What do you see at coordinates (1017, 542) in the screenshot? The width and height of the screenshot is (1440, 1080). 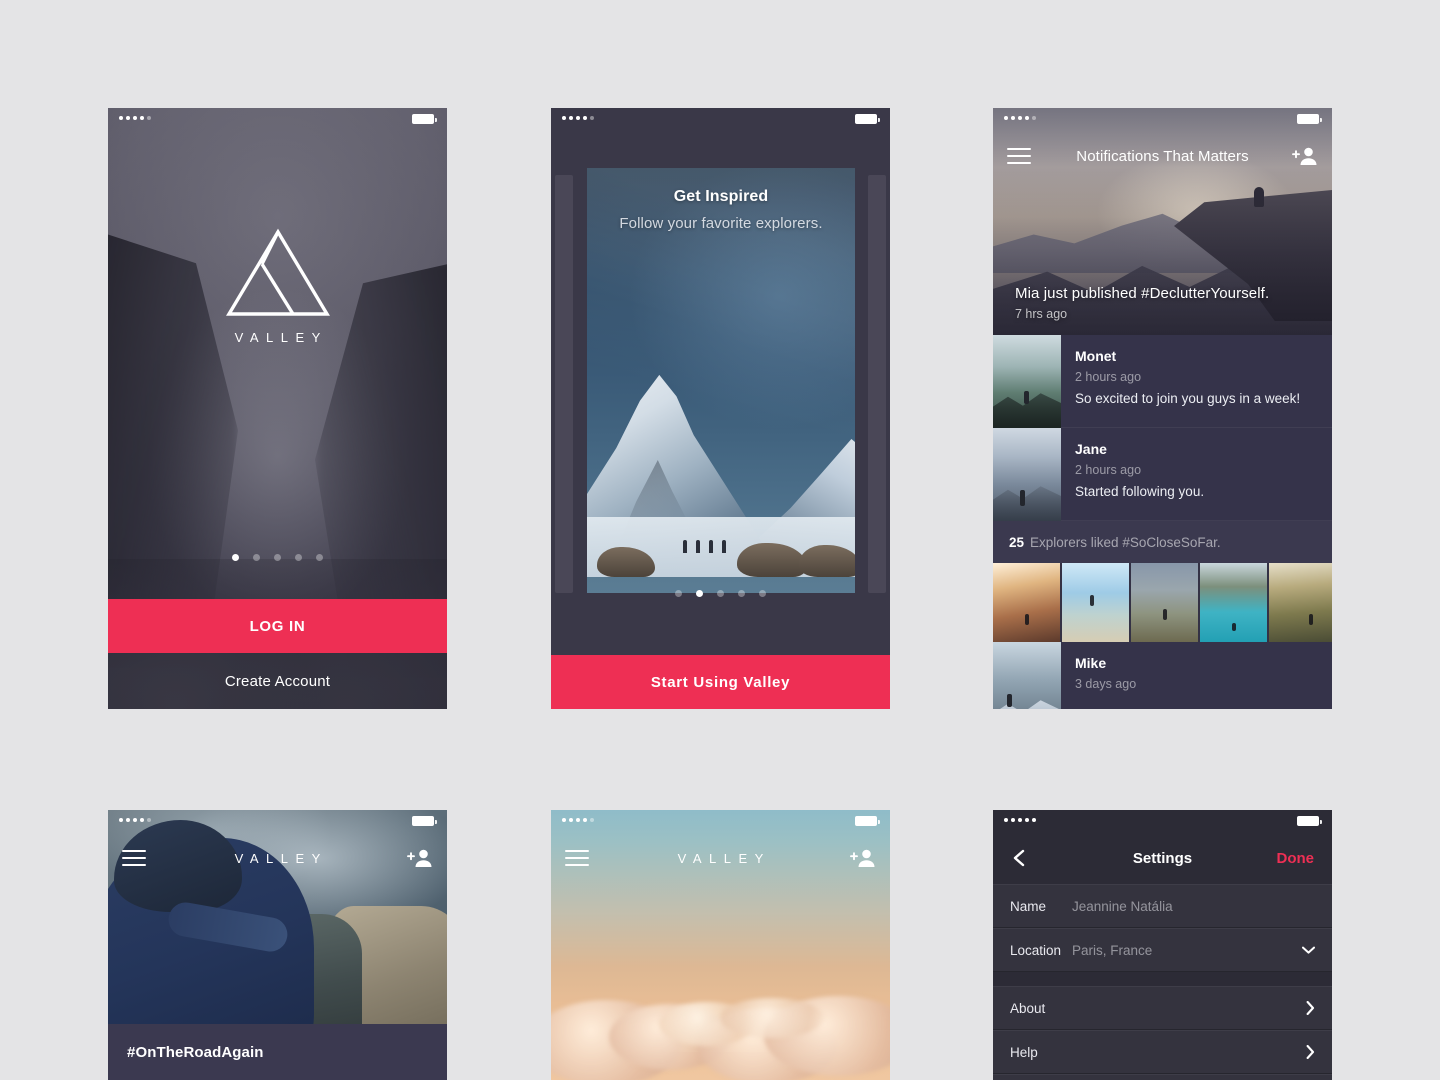 I see `liked-count: 25` at bounding box center [1017, 542].